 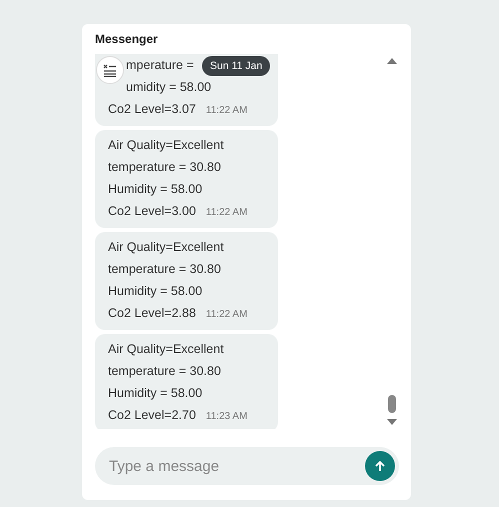 What do you see at coordinates (152, 109) in the screenshot?
I see `message-line: Co2 Level=3.07` at bounding box center [152, 109].